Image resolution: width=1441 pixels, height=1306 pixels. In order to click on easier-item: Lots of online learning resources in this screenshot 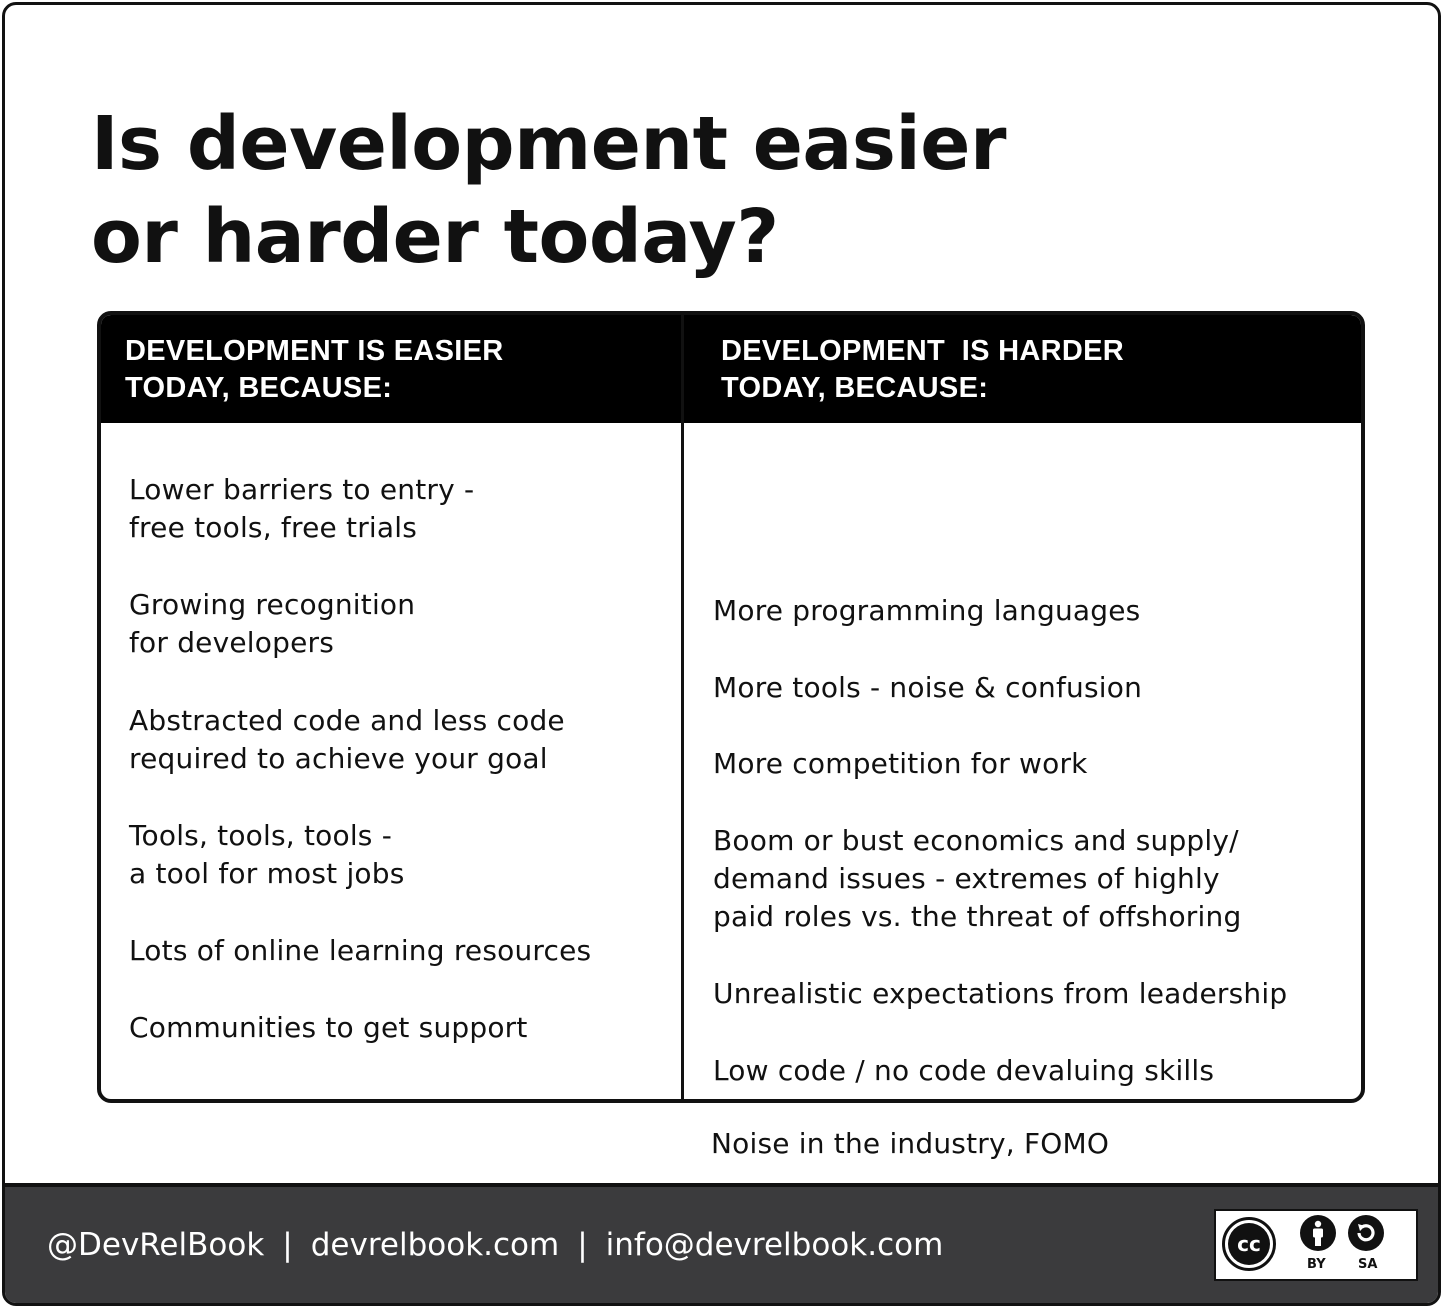, I will do `click(360, 950)`.